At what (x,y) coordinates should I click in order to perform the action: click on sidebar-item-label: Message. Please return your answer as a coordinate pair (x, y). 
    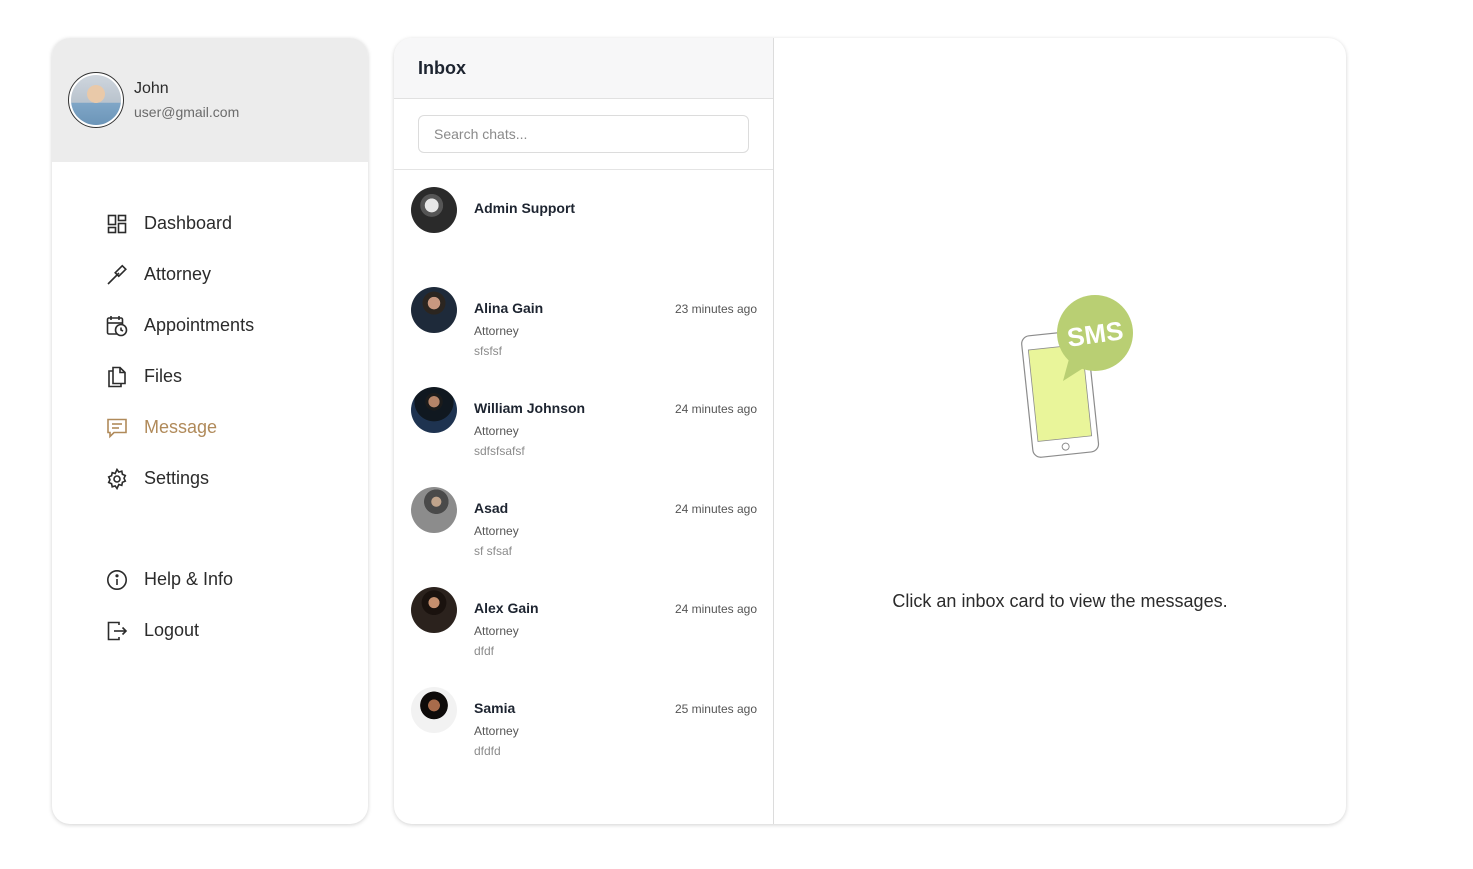
    Looking at the image, I should click on (181, 427).